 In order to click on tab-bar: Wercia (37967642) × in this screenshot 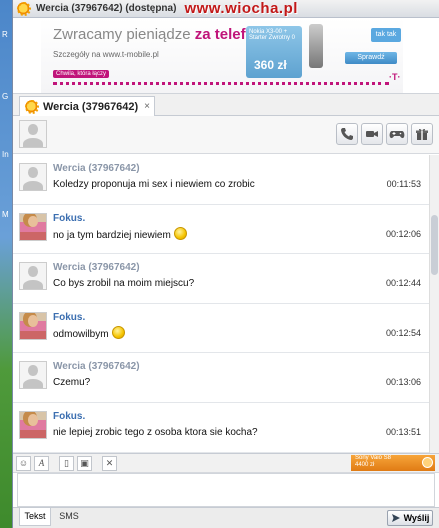, I will do `click(226, 105)`.